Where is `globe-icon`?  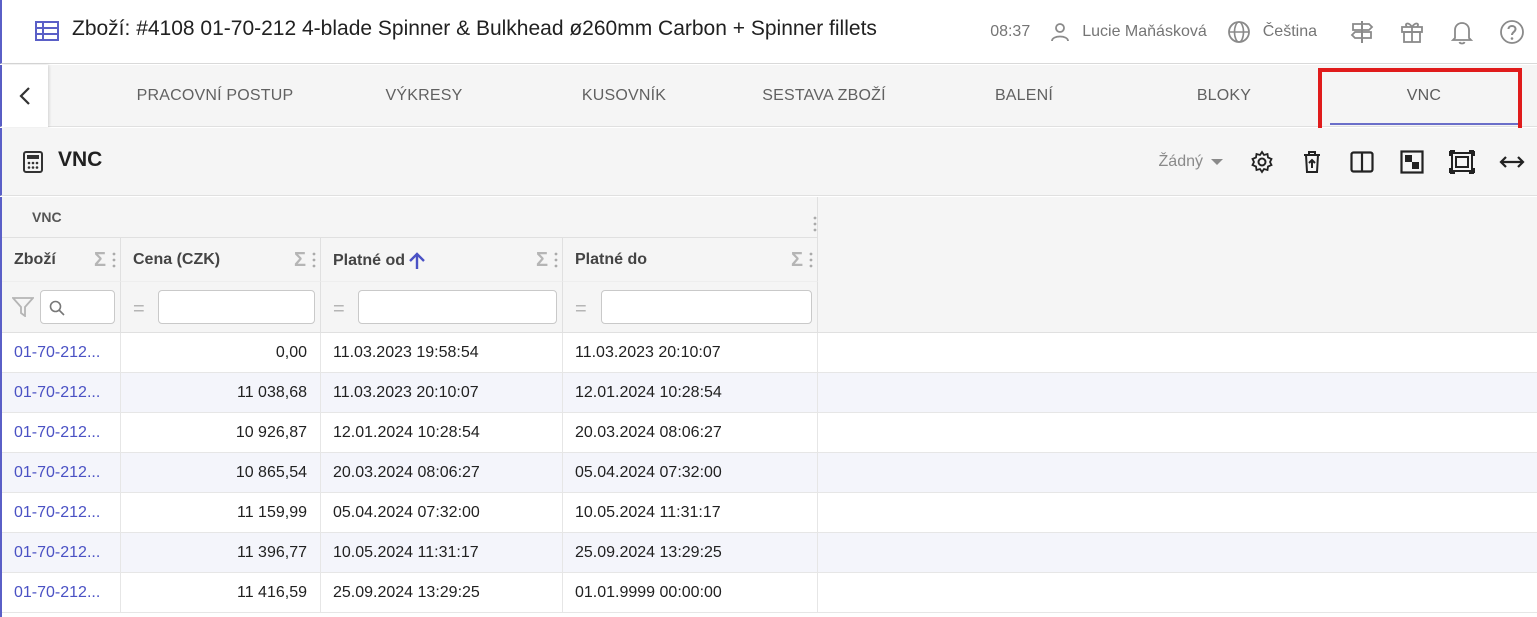
globe-icon is located at coordinates (1238, 32).